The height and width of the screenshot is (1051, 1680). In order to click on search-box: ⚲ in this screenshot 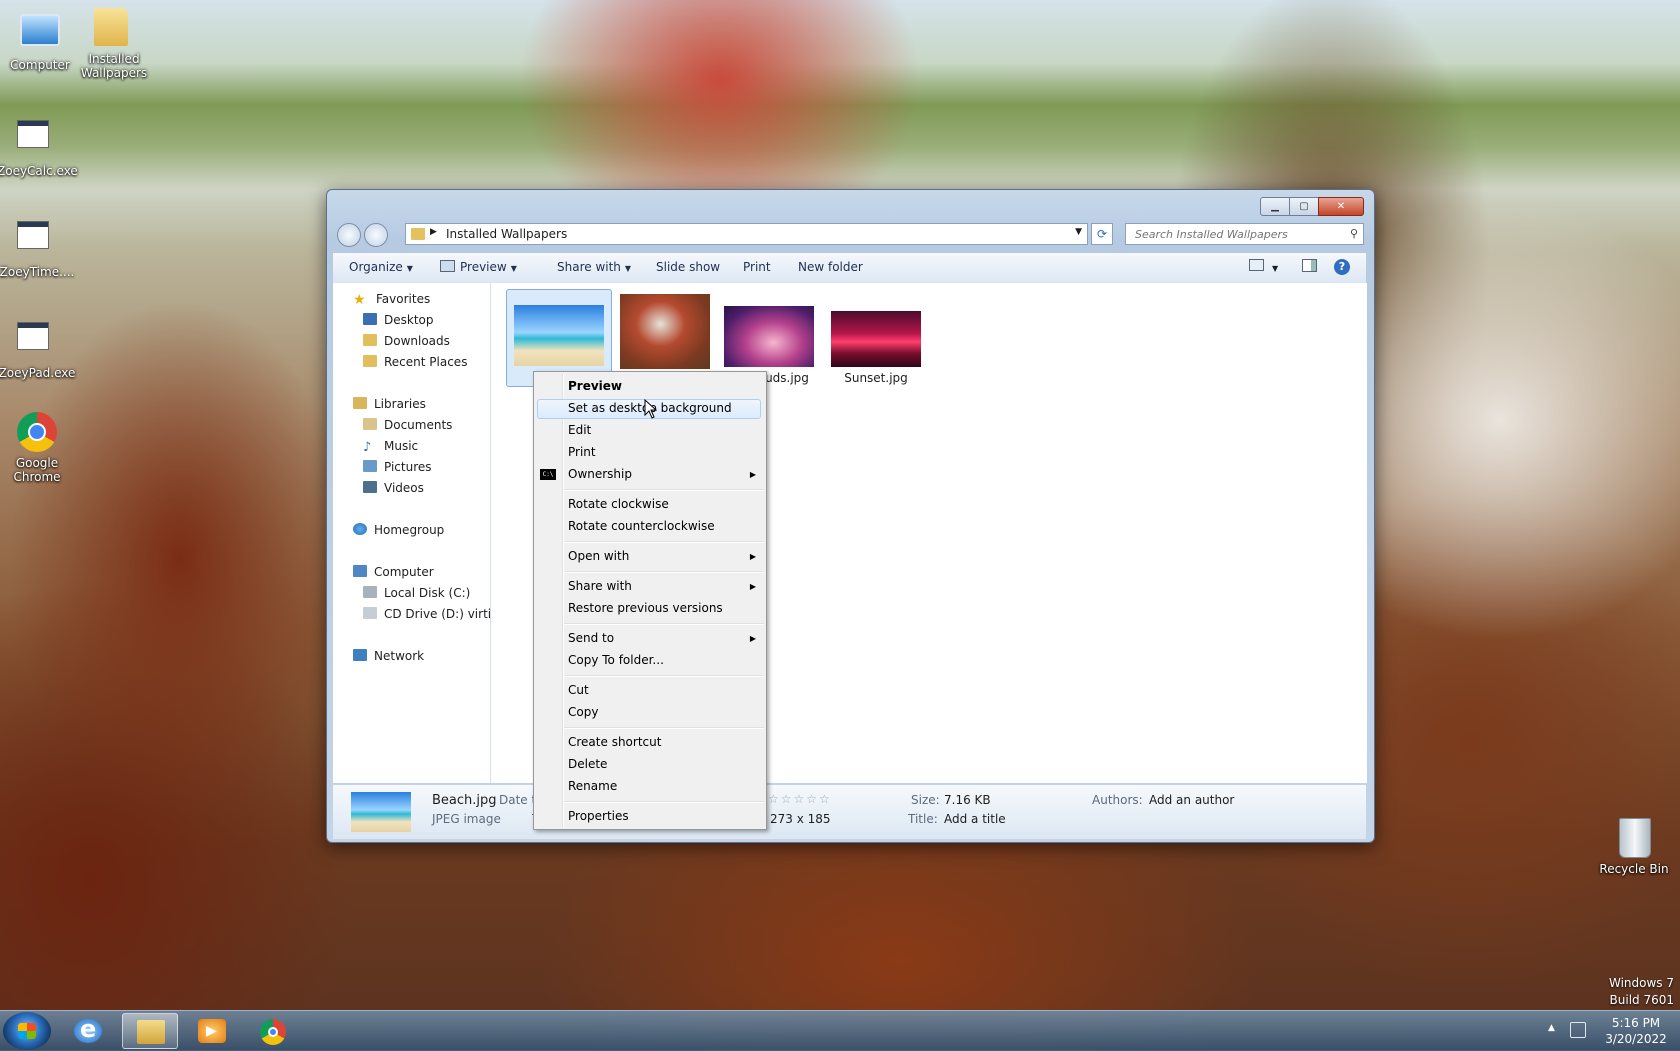, I will do `click(1244, 234)`.